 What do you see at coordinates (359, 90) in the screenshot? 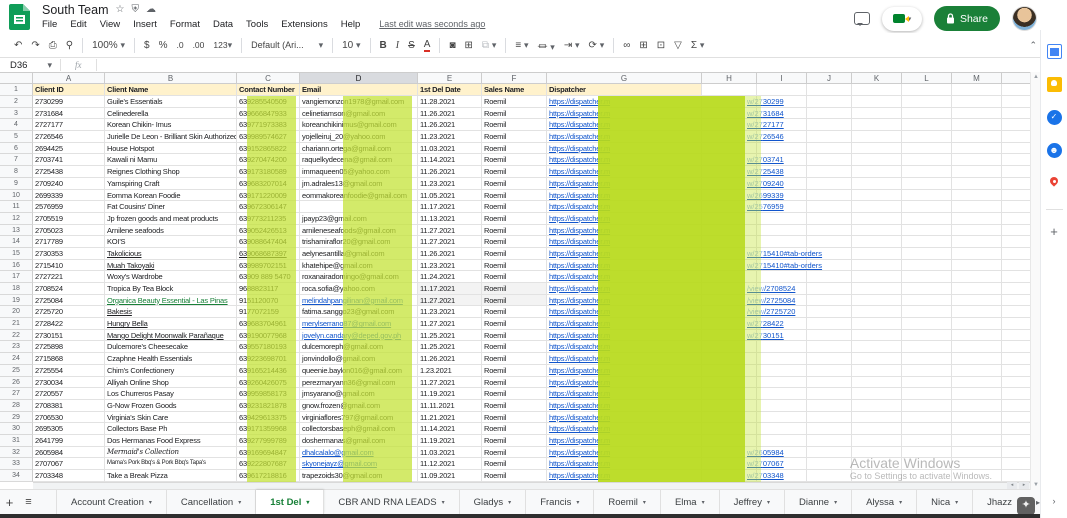
I see `grid-cell: Email` at bounding box center [359, 90].